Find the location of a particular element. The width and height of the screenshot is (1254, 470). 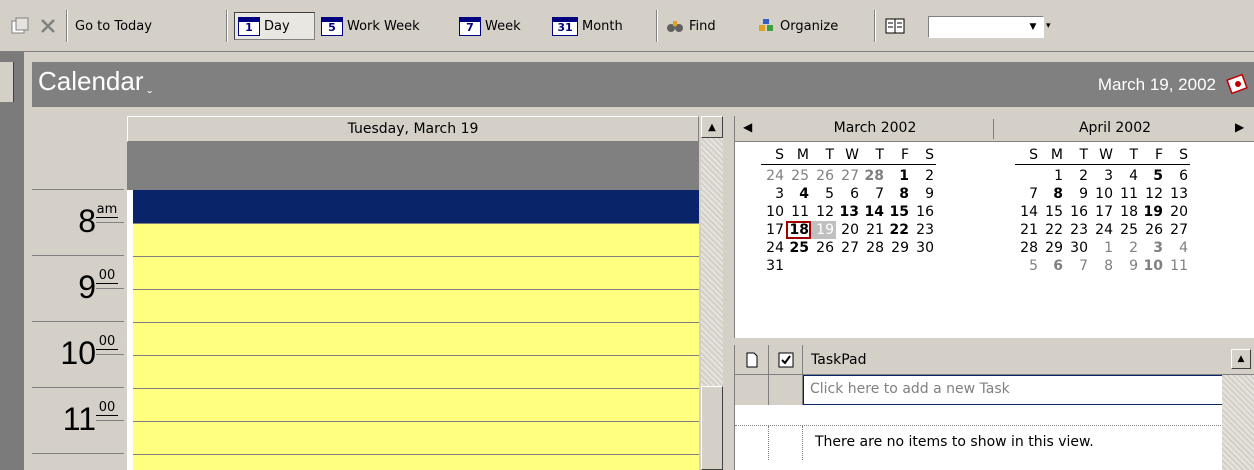

folder-title-button: Calendar ˬ is located at coordinates (95, 81).